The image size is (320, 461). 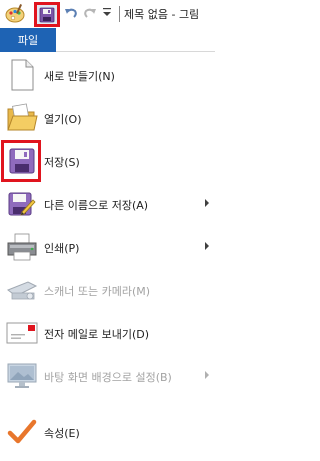 I want to click on menu-item-label: 인쇄(P), so click(x=62, y=248).